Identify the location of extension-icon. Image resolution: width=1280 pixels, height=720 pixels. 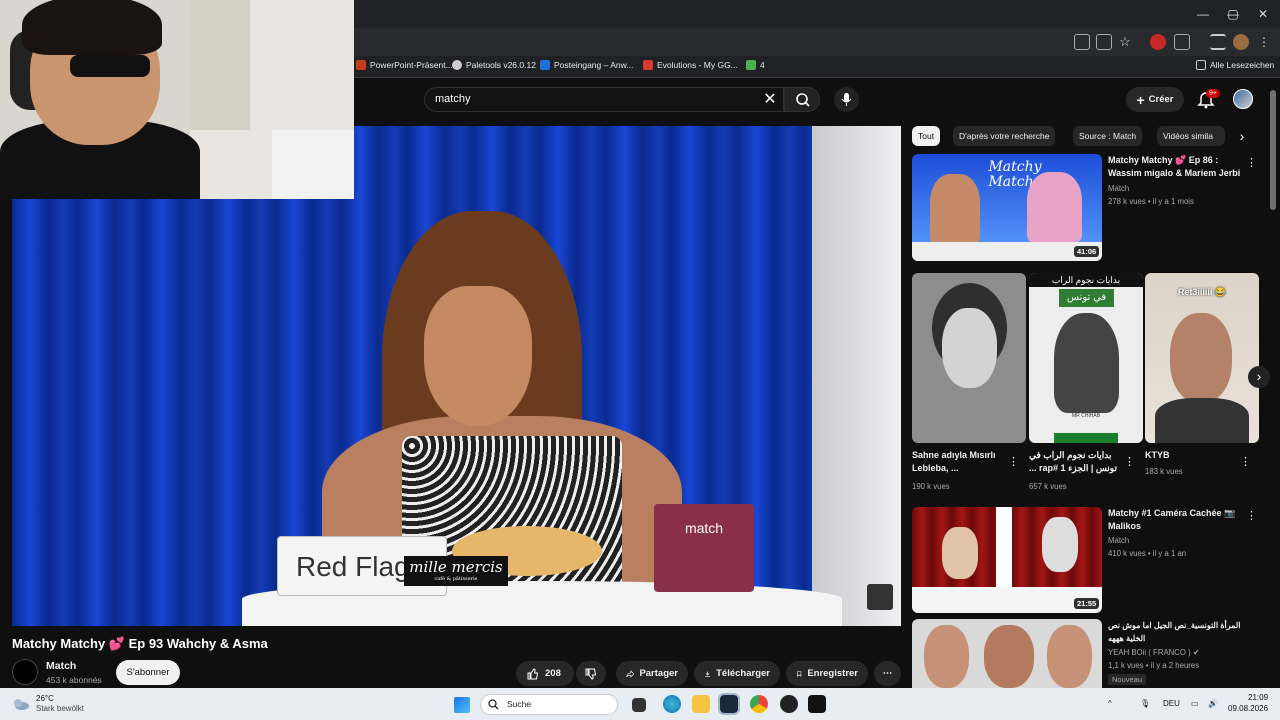
(1158, 42).